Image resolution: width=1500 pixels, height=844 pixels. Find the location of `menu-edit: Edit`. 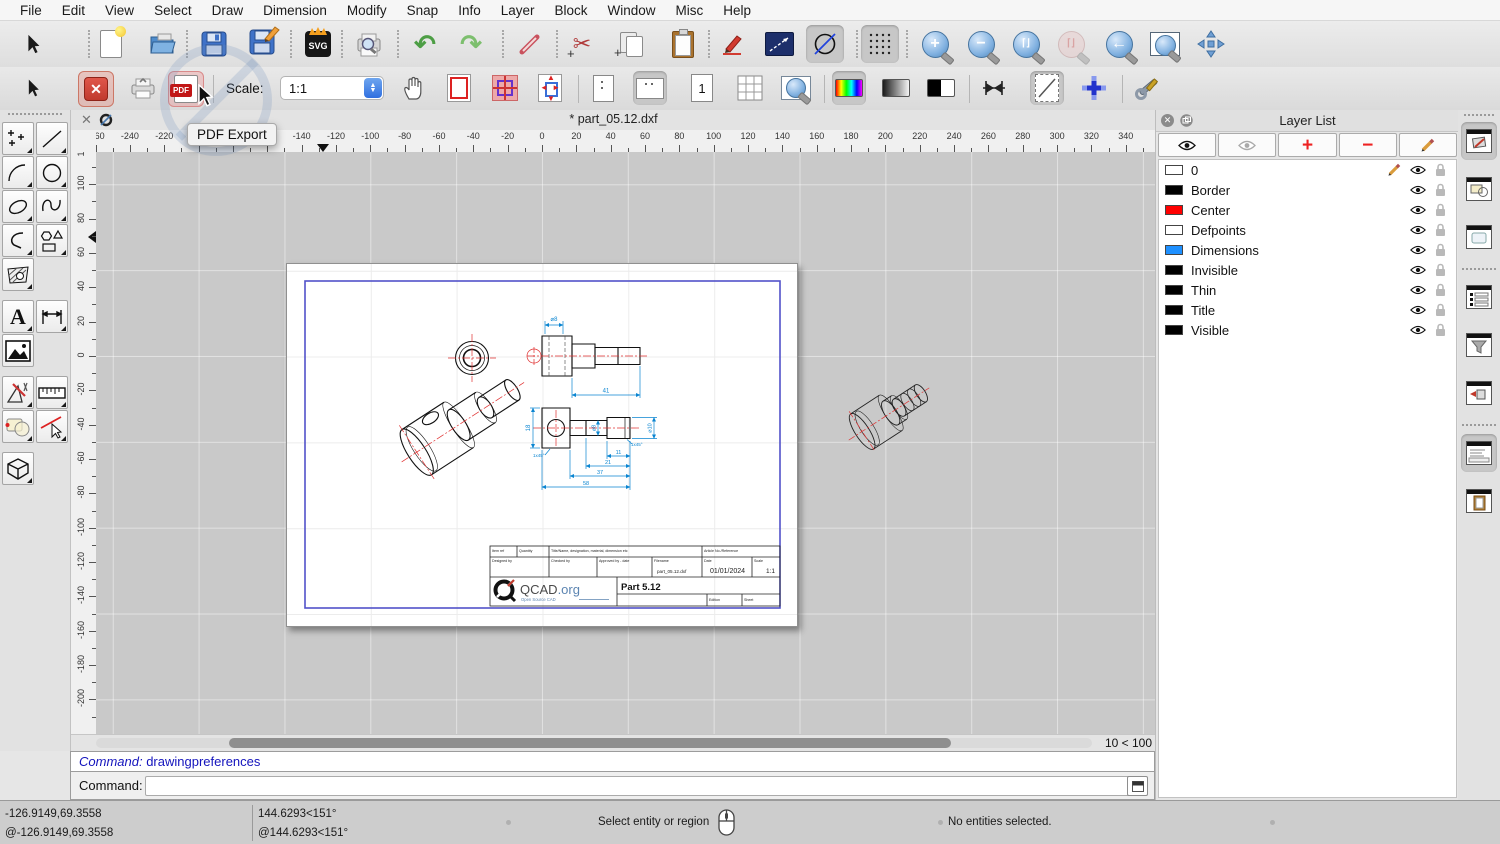

menu-edit: Edit is located at coordinates (73, 10).